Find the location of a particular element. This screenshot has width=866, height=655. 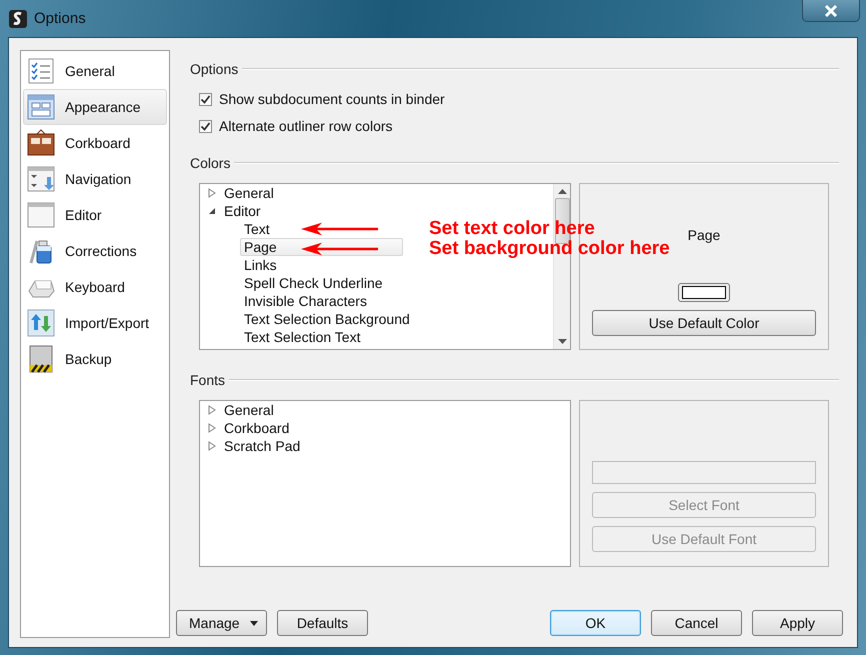

sidebar-item: Corkboard is located at coordinates (95, 143).